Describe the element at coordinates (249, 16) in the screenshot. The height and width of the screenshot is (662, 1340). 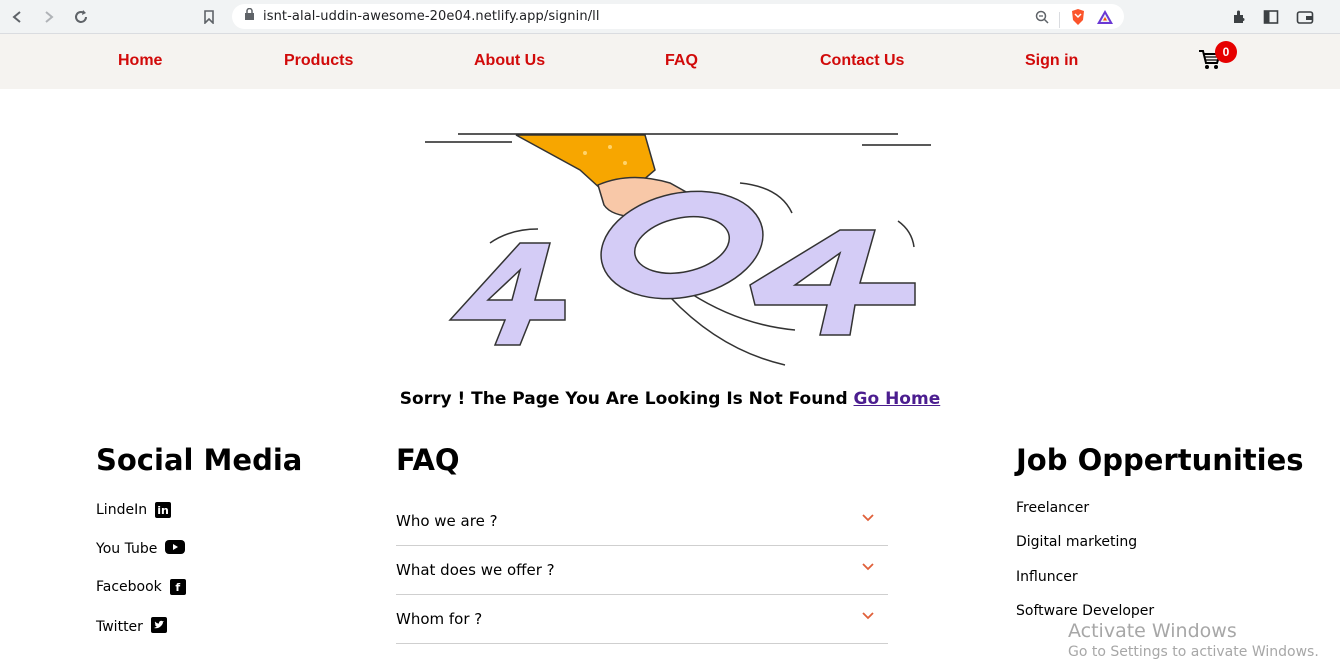
I see `lock-icon` at that location.